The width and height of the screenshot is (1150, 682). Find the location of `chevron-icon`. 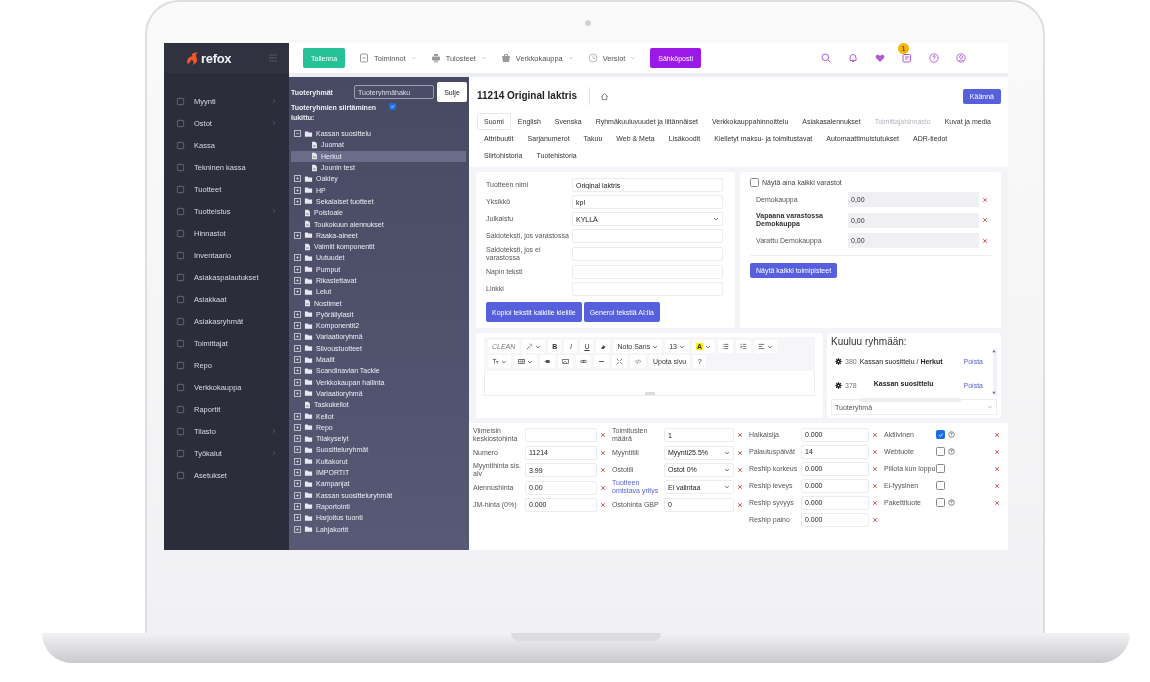

chevron-icon is located at coordinates (274, 101).